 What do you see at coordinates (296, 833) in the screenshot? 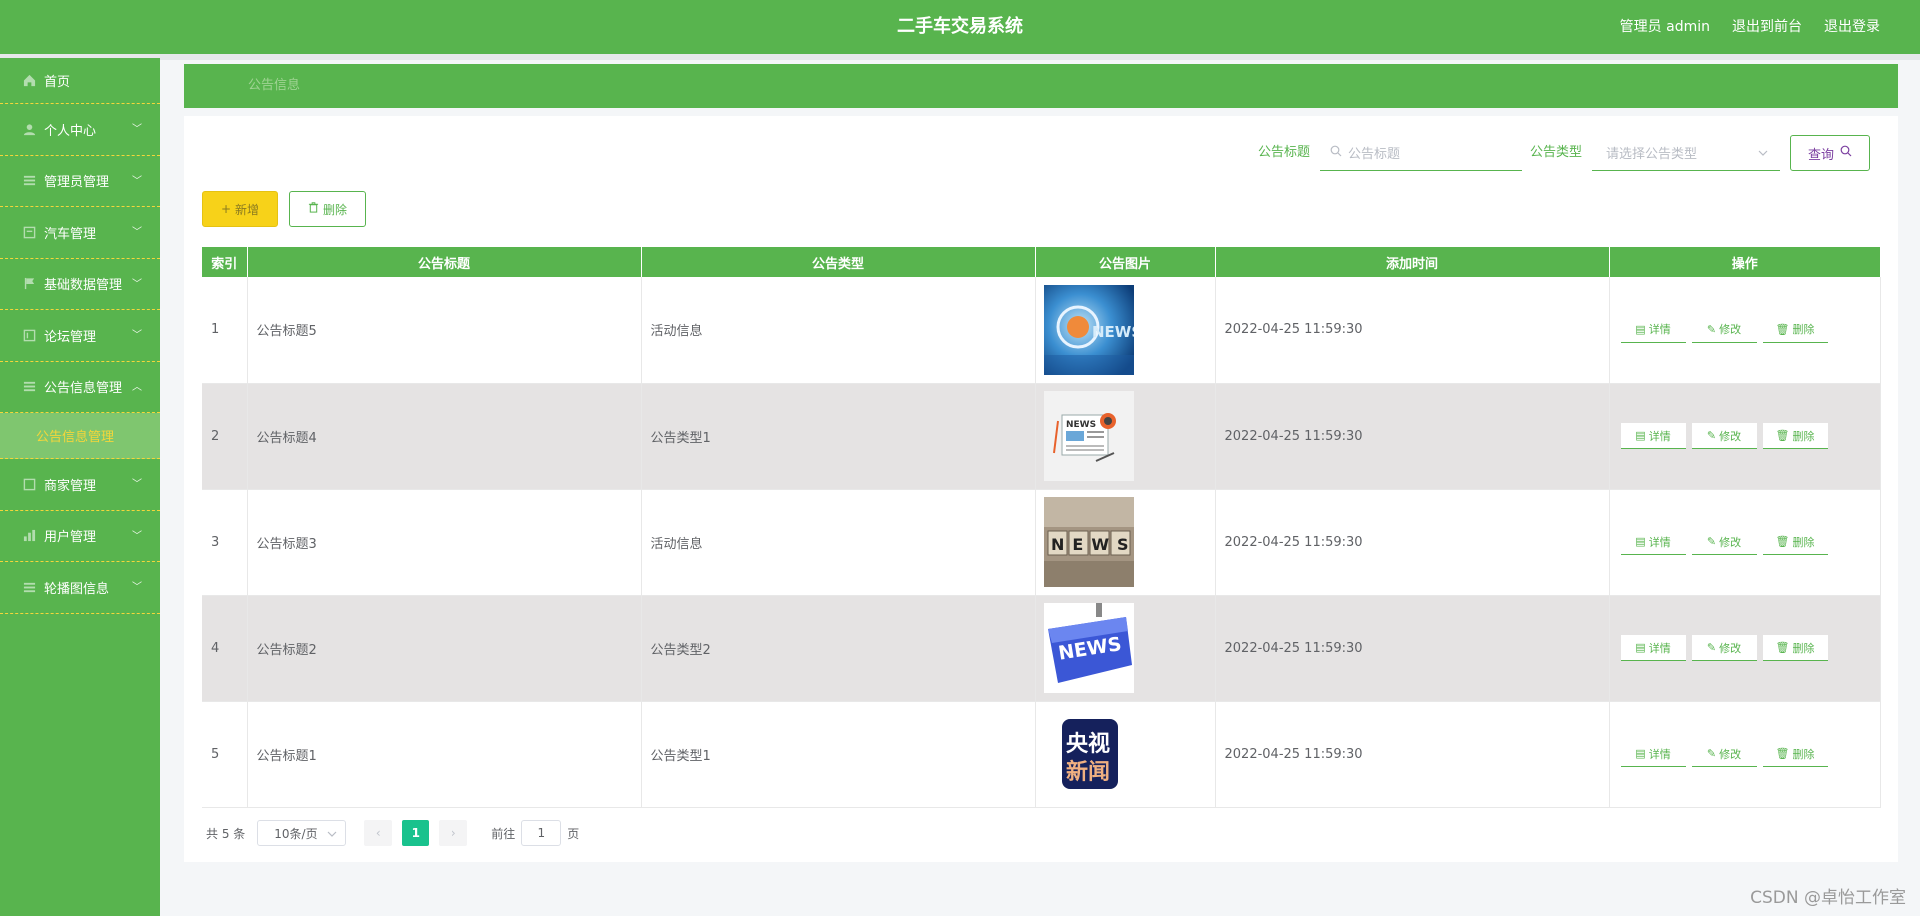
I see `page-size-value: 10条/页` at bounding box center [296, 833].